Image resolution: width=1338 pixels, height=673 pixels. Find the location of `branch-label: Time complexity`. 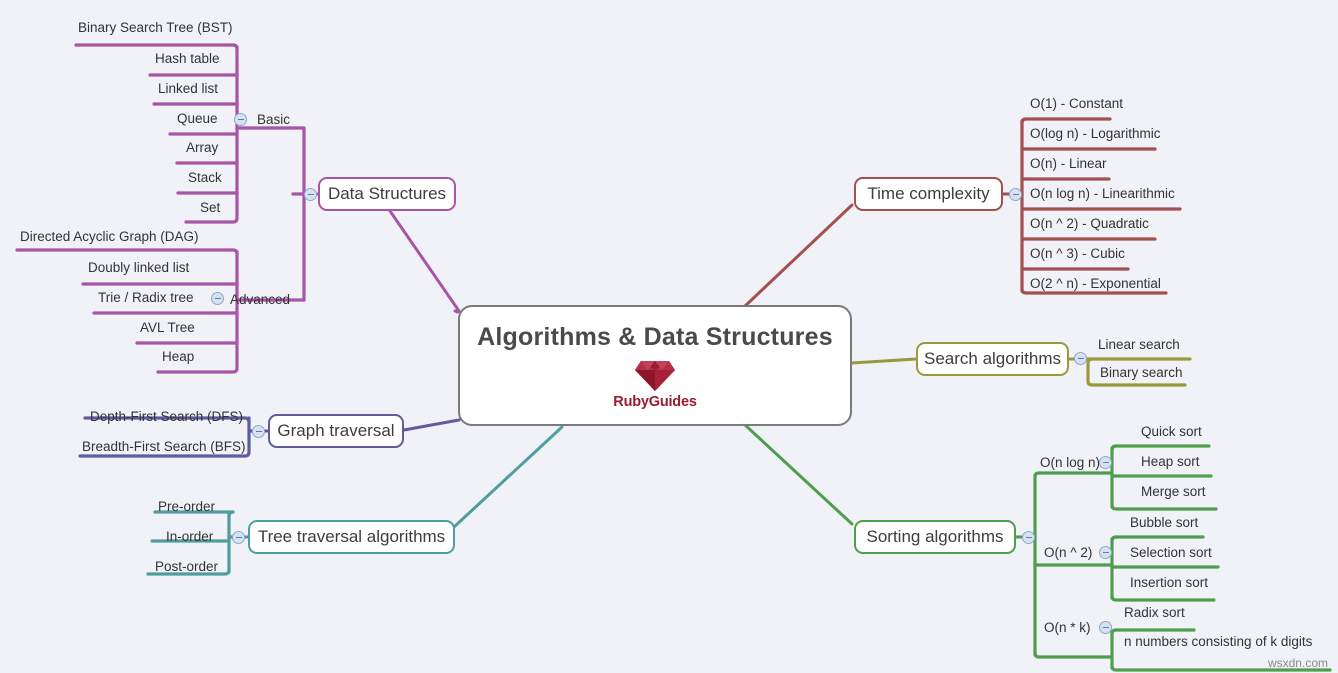

branch-label: Time complexity is located at coordinates (928, 193).